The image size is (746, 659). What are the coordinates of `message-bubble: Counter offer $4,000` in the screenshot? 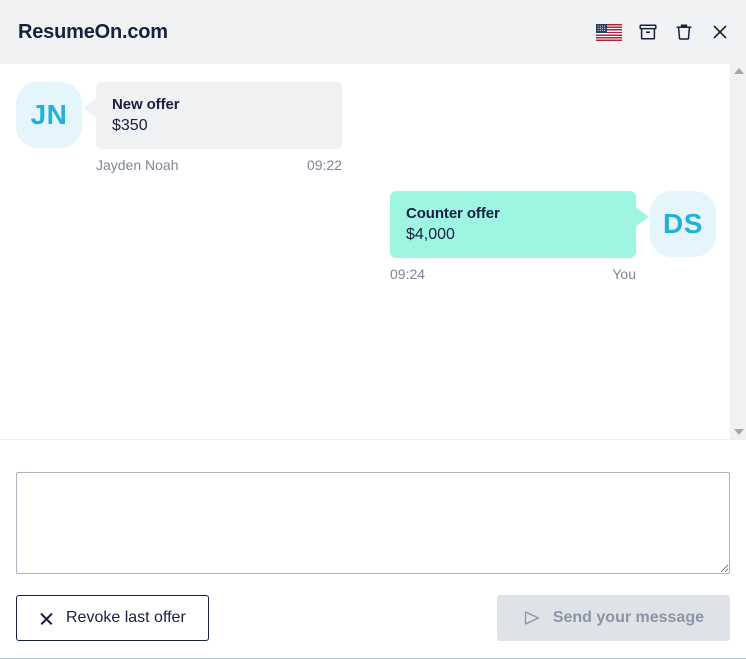 It's located at (519, 224).